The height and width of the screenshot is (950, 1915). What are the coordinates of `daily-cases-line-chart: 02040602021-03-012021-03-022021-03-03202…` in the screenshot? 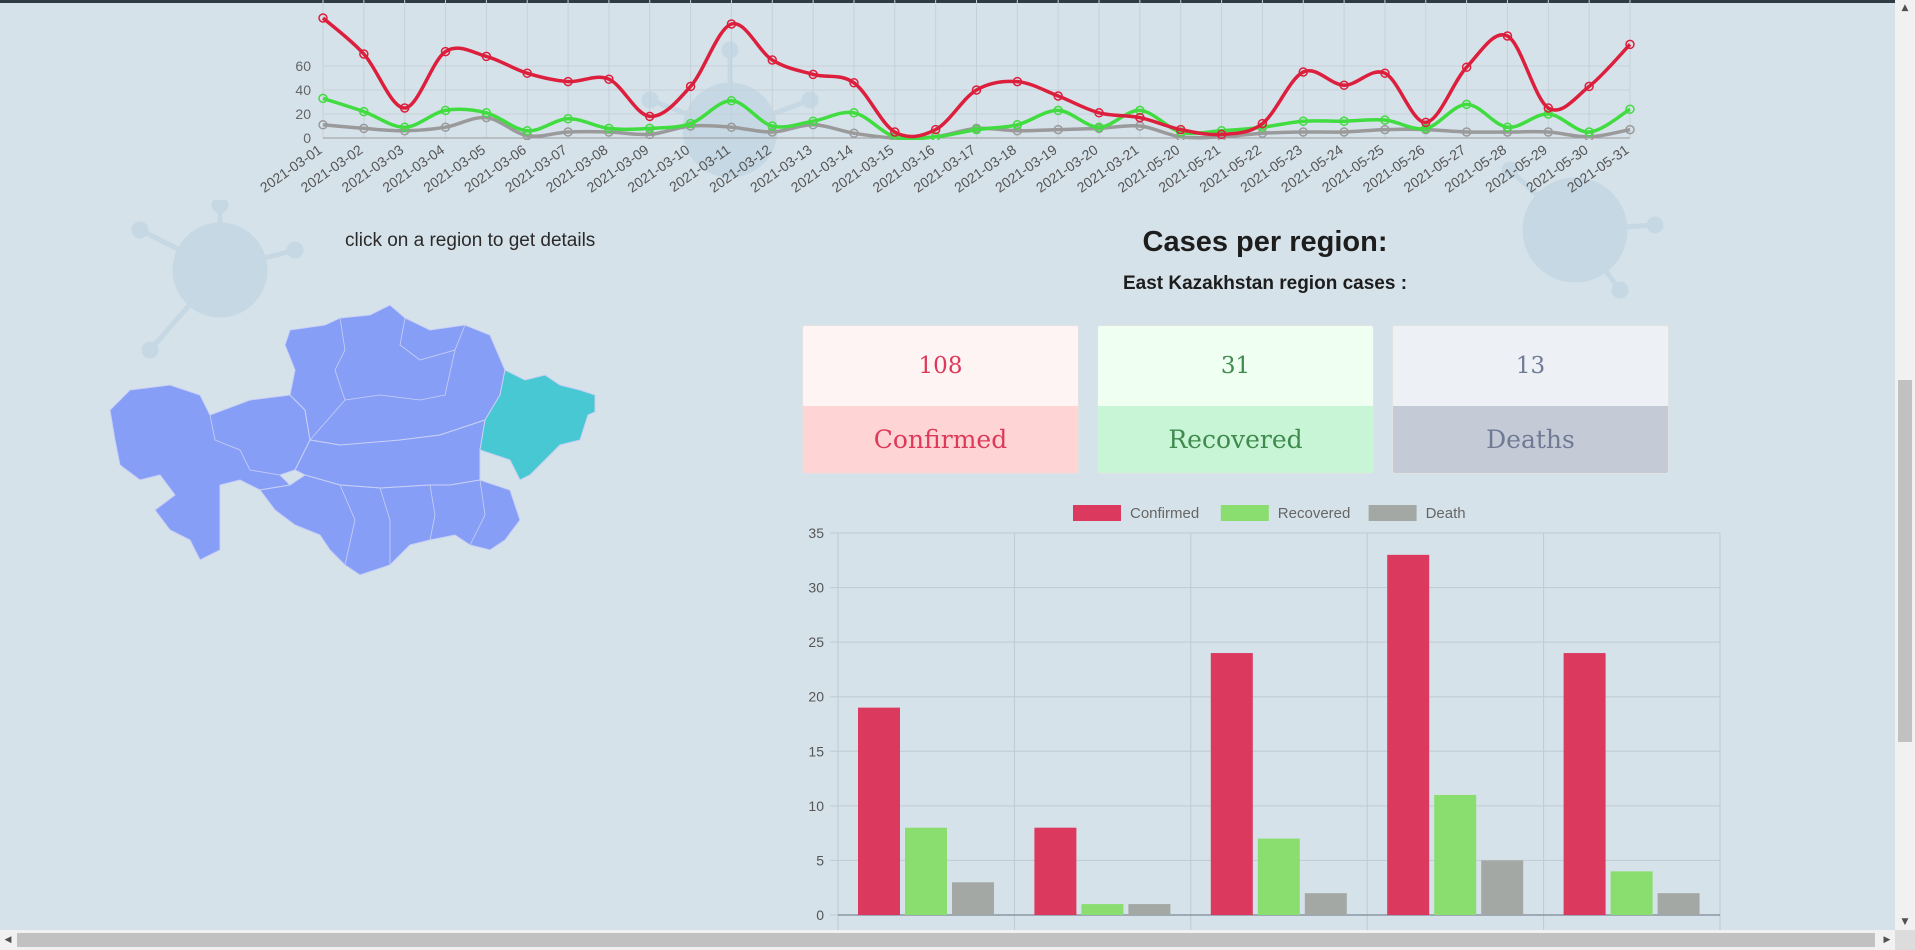 It's located at (946, 98).